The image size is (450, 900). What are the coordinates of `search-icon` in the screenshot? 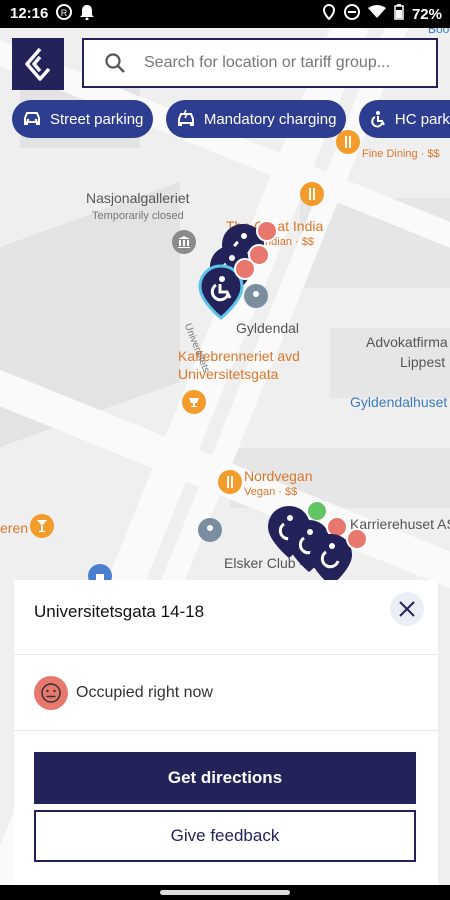 It's located at (115, 63).